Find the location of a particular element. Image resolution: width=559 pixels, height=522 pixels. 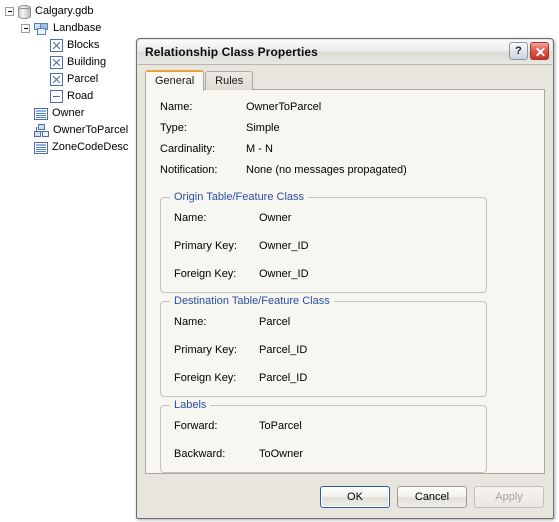

field-cardinality: Cardinality: M - N is located at coordinates (345, 149).